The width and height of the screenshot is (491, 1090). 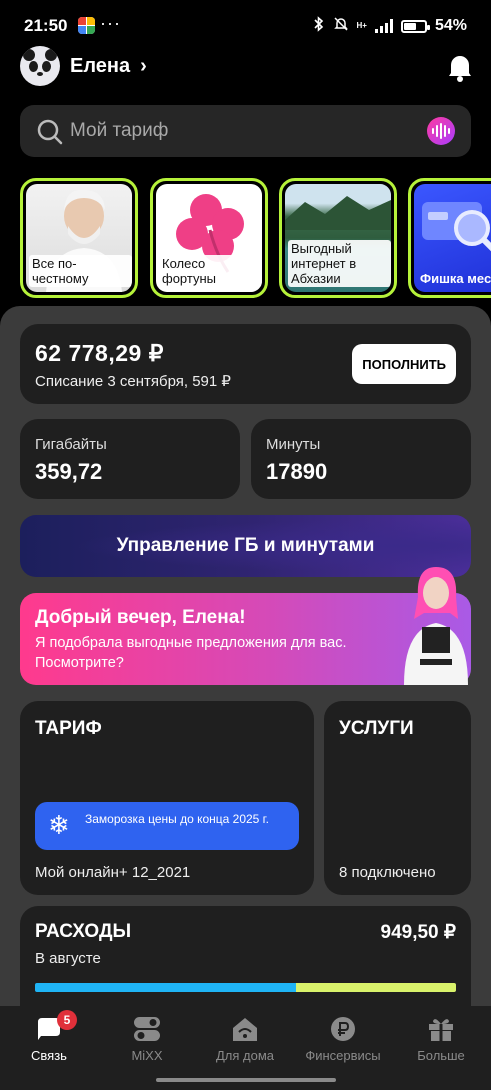 I want to click on expenses-bar, so click(x=245, y=987).